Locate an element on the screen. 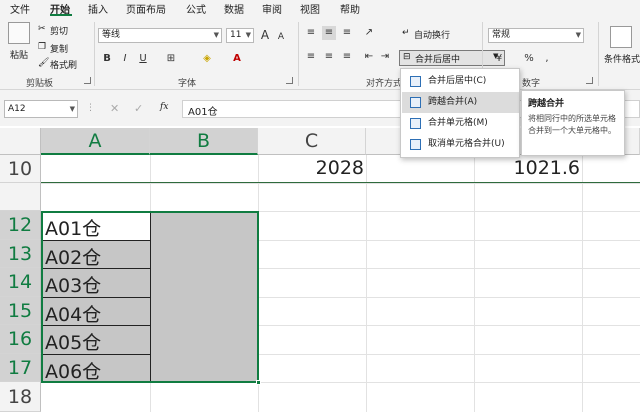  fill-handle is located at coordinates (258, 382).